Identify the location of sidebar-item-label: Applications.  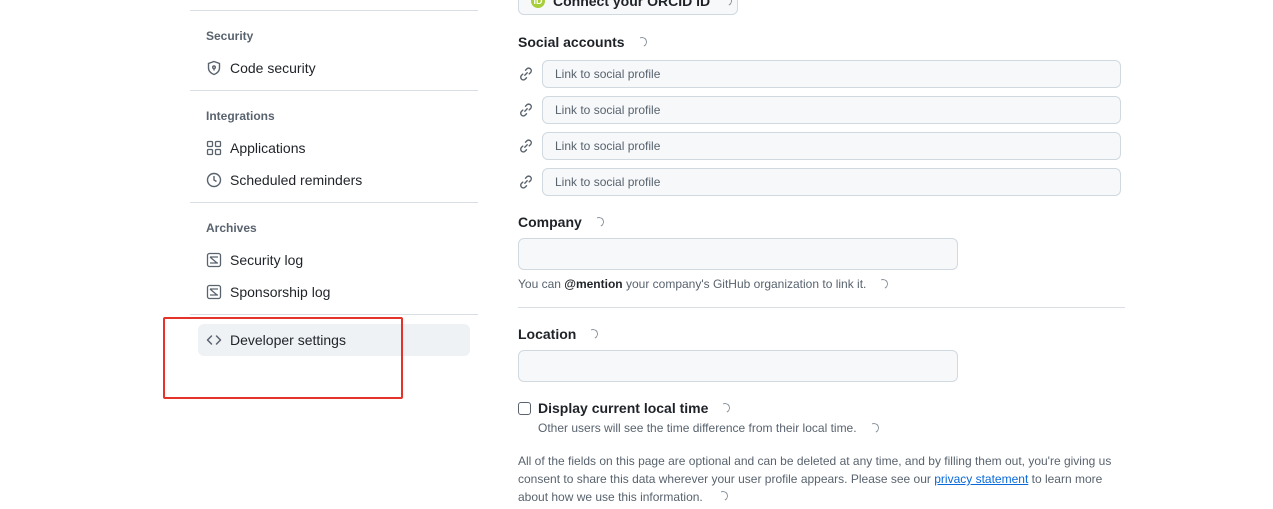
(268, 148).